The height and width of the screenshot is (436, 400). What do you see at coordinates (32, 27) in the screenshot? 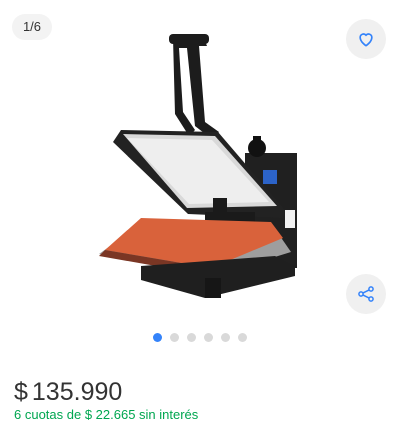
I see `image-counter: 1/6` at bounding box center [32, 27].